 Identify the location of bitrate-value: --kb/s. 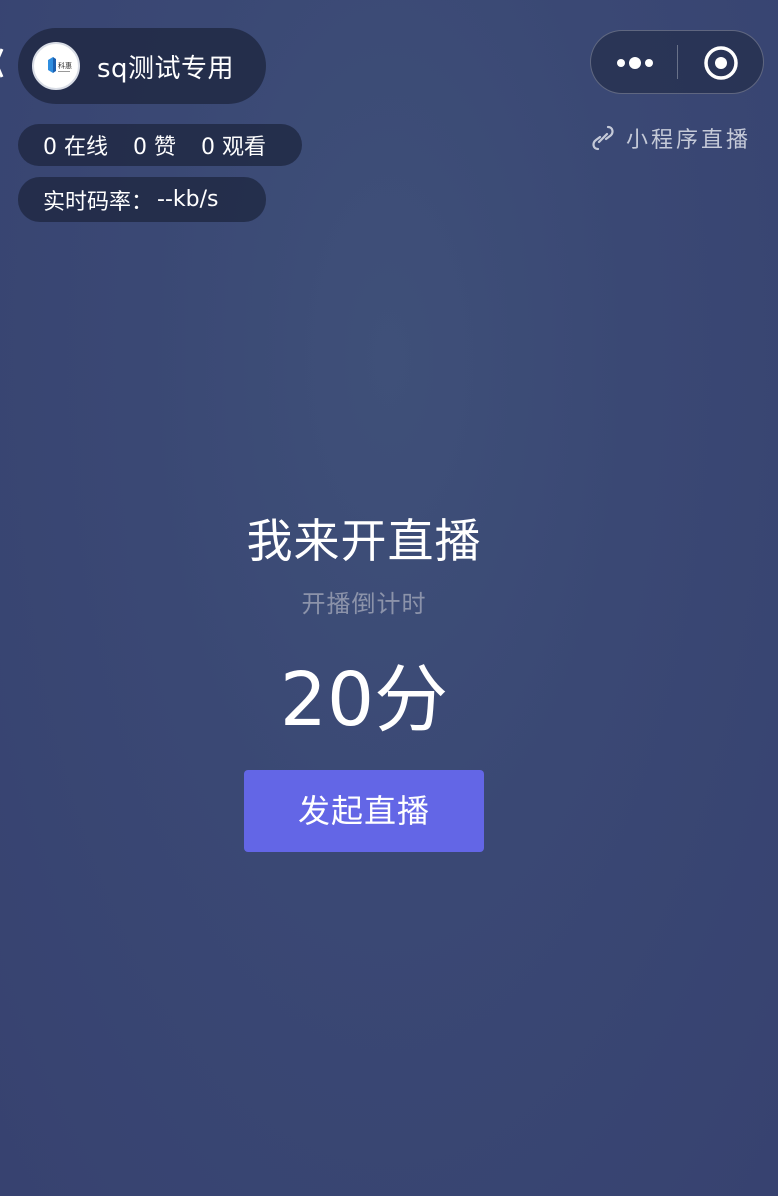
(188, 199).